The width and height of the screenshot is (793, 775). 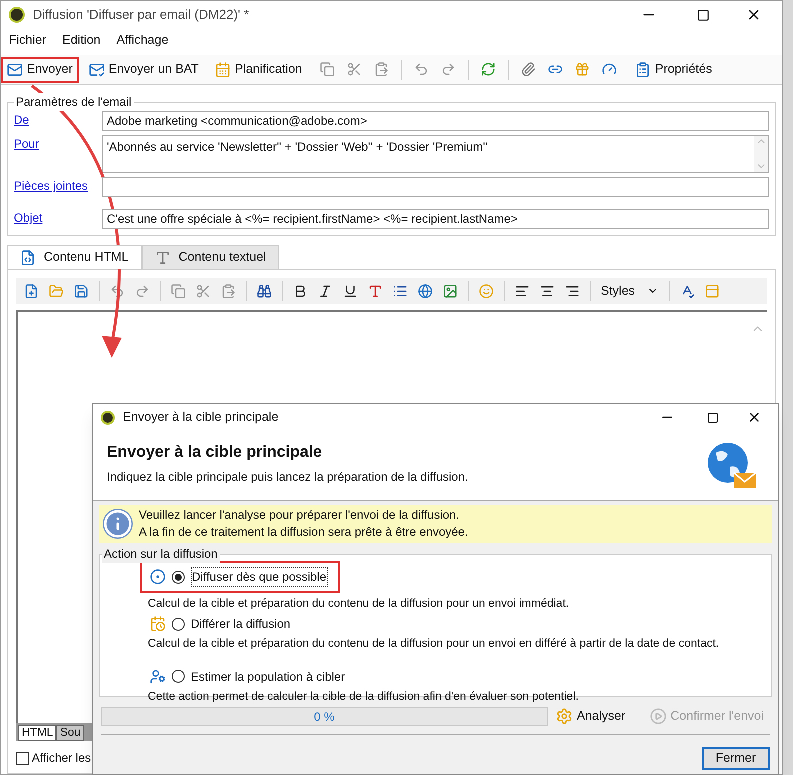 I want to click on toolbar-button: Propriétés, so click(x=673, y=69).